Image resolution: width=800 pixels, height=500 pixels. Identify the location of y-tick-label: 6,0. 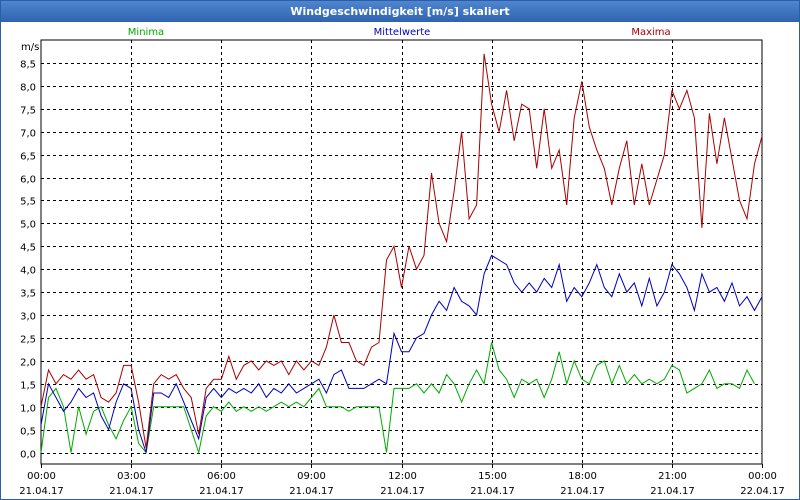
(28, 180).